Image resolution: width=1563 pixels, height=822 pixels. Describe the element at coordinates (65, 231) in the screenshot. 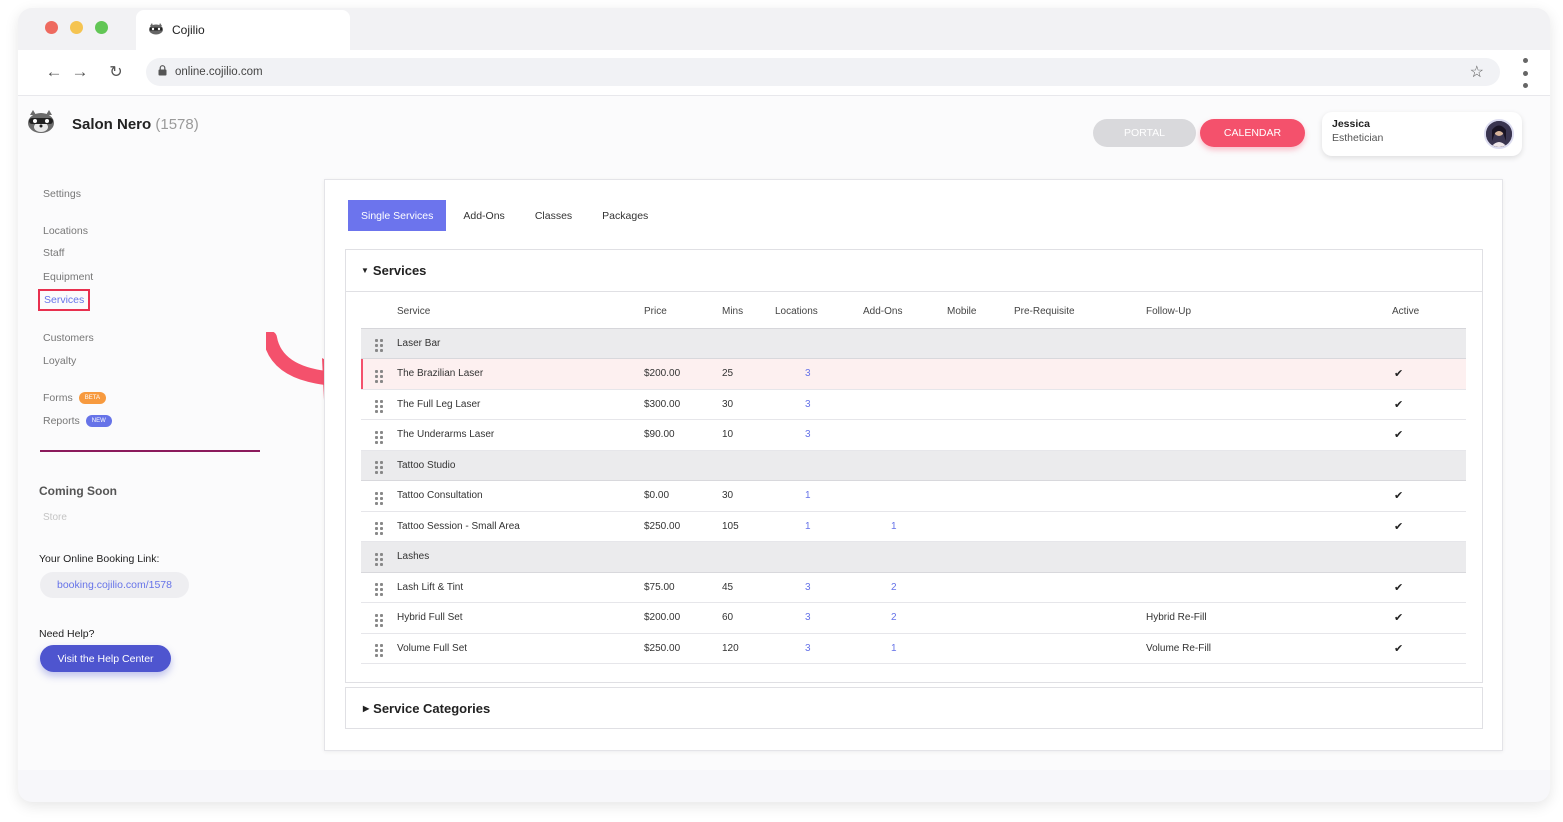

I see `sidebar-item-locations: Locations` at that location.